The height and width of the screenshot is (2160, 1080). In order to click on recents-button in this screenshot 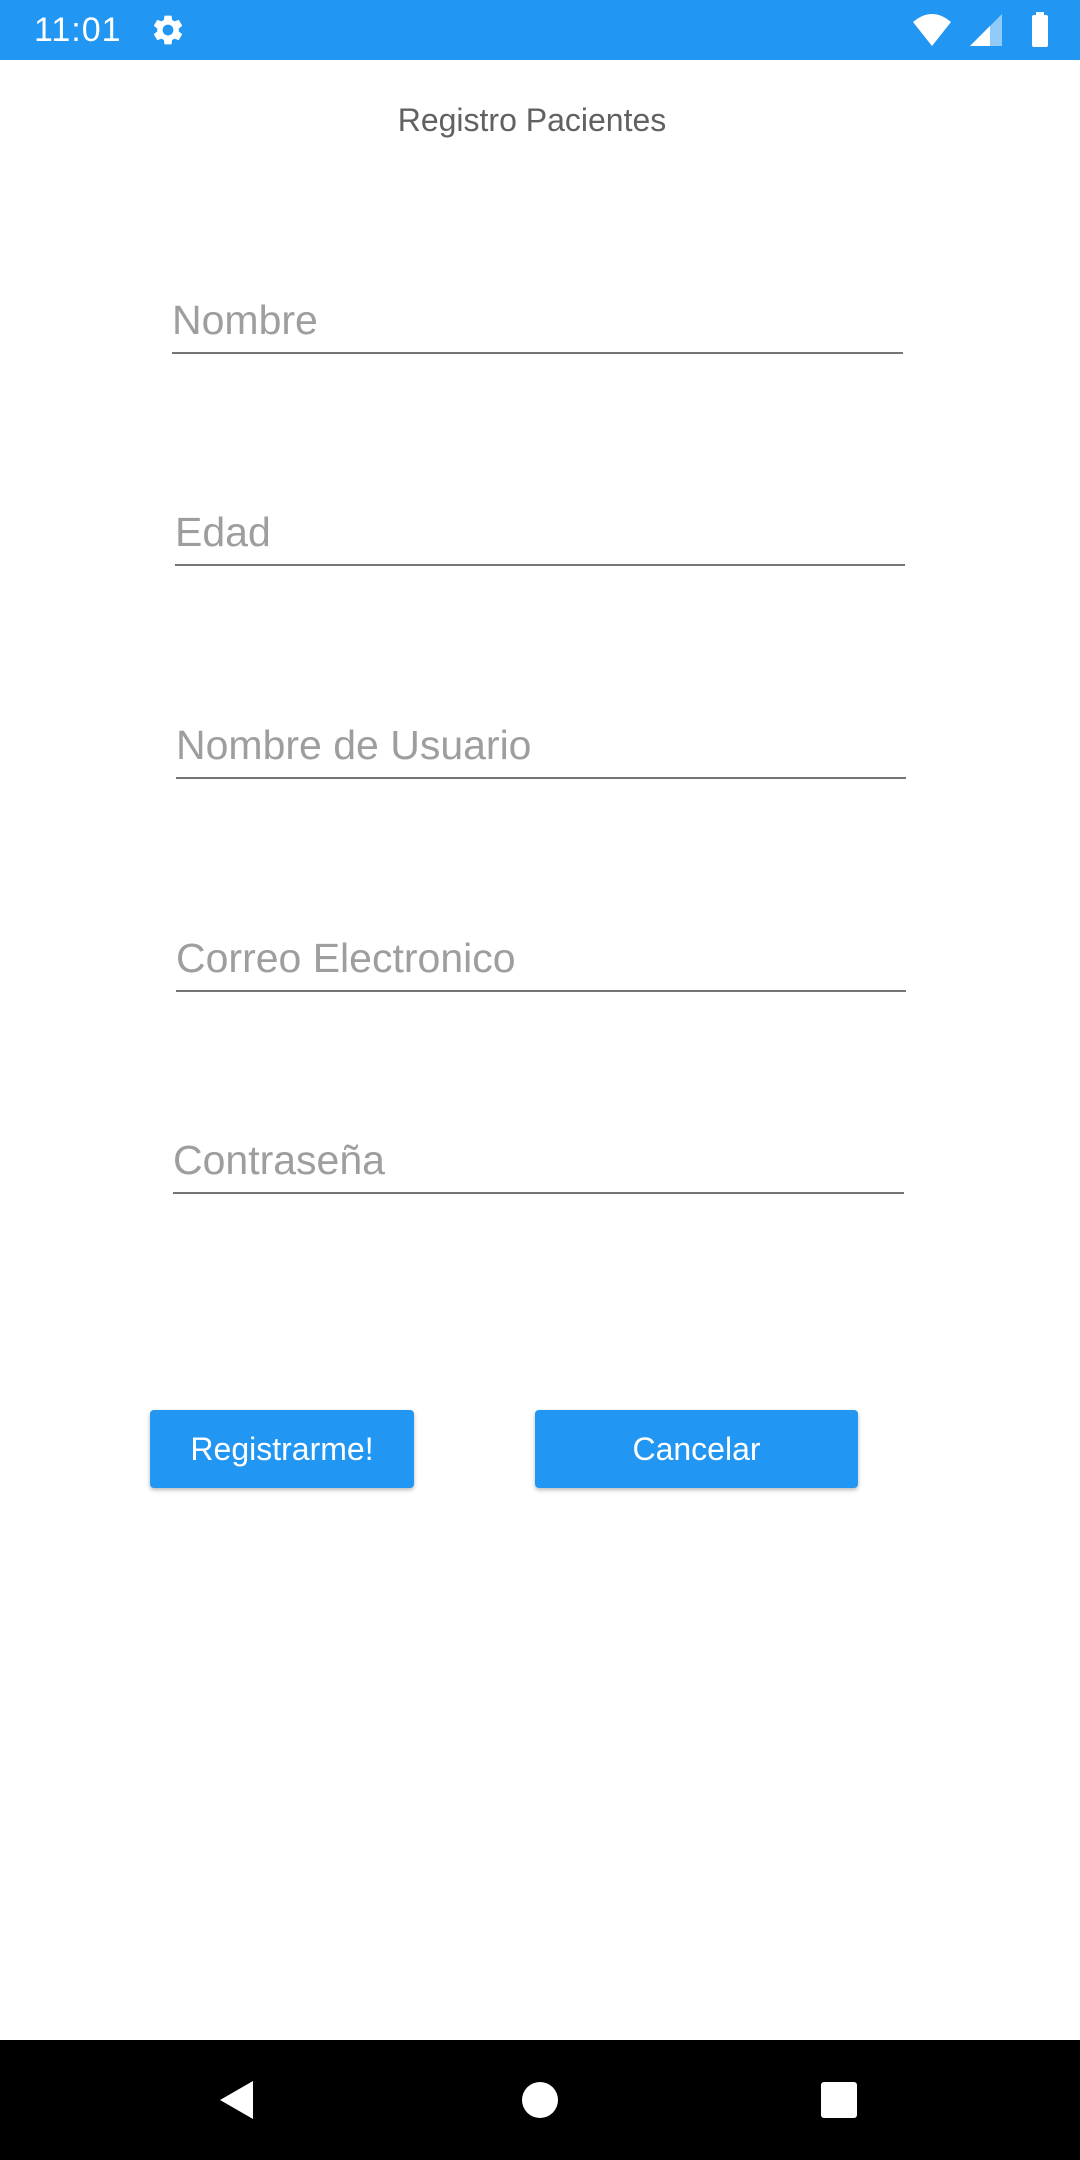, I will do `click(839, 2100)`.